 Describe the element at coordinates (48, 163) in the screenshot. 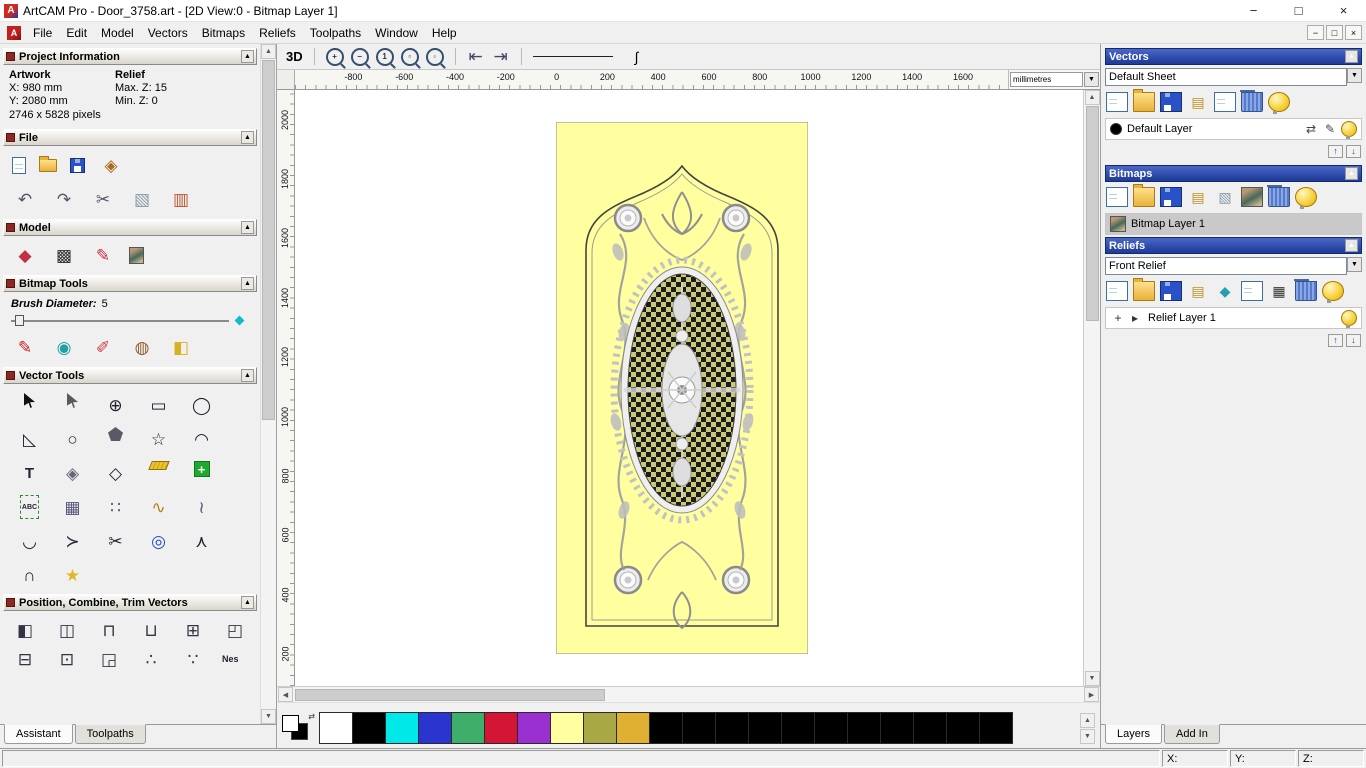

I see `open-model-icon` at that location.